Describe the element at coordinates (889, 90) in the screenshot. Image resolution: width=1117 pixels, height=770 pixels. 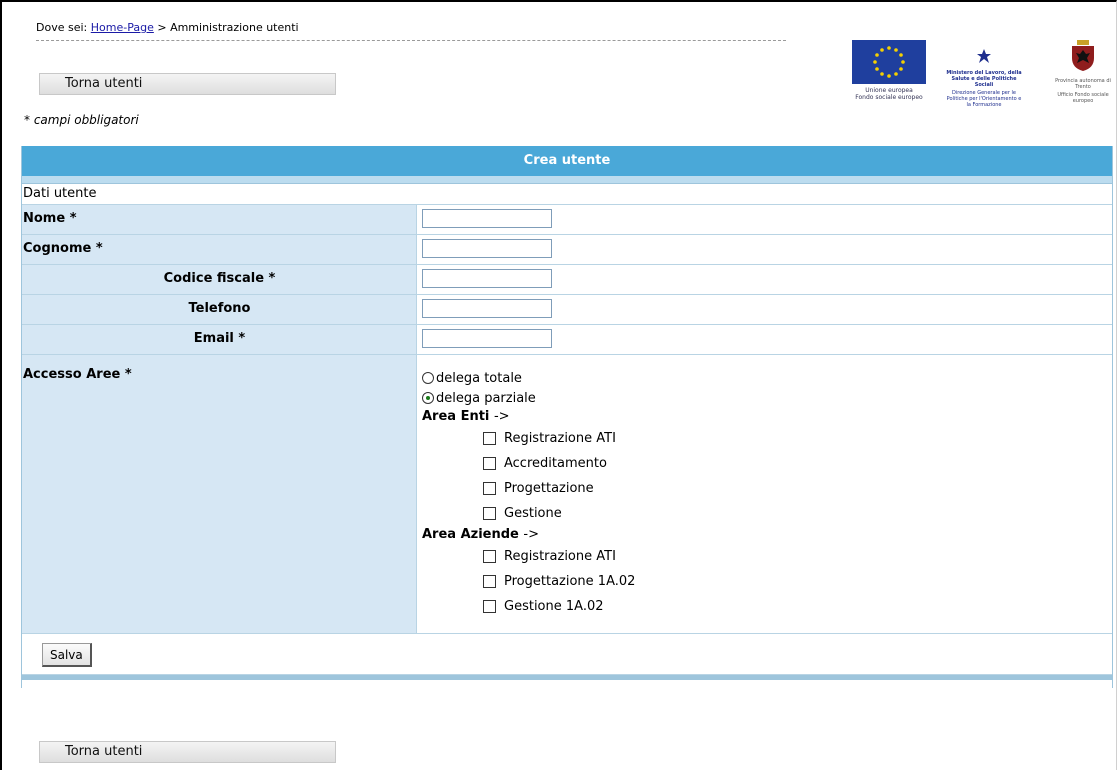
I see `eu-caption-1: Unione europea` at that location.